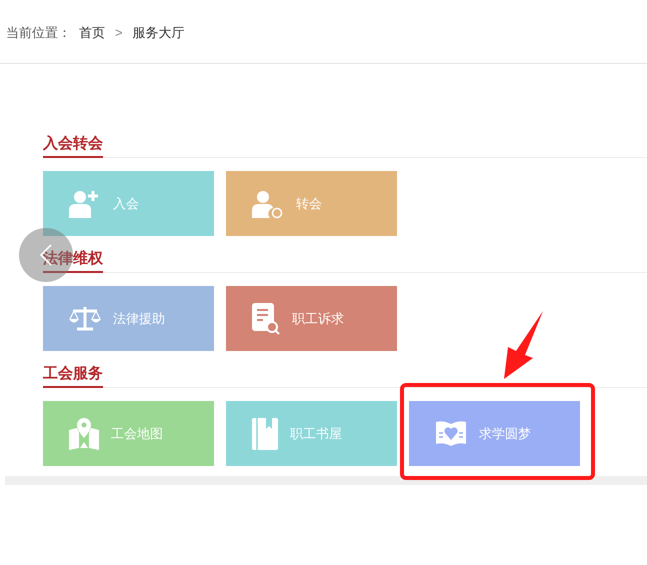  Describe the element at coordinates (85, 318) in the screenshot. I see `scales-icon` at that location.